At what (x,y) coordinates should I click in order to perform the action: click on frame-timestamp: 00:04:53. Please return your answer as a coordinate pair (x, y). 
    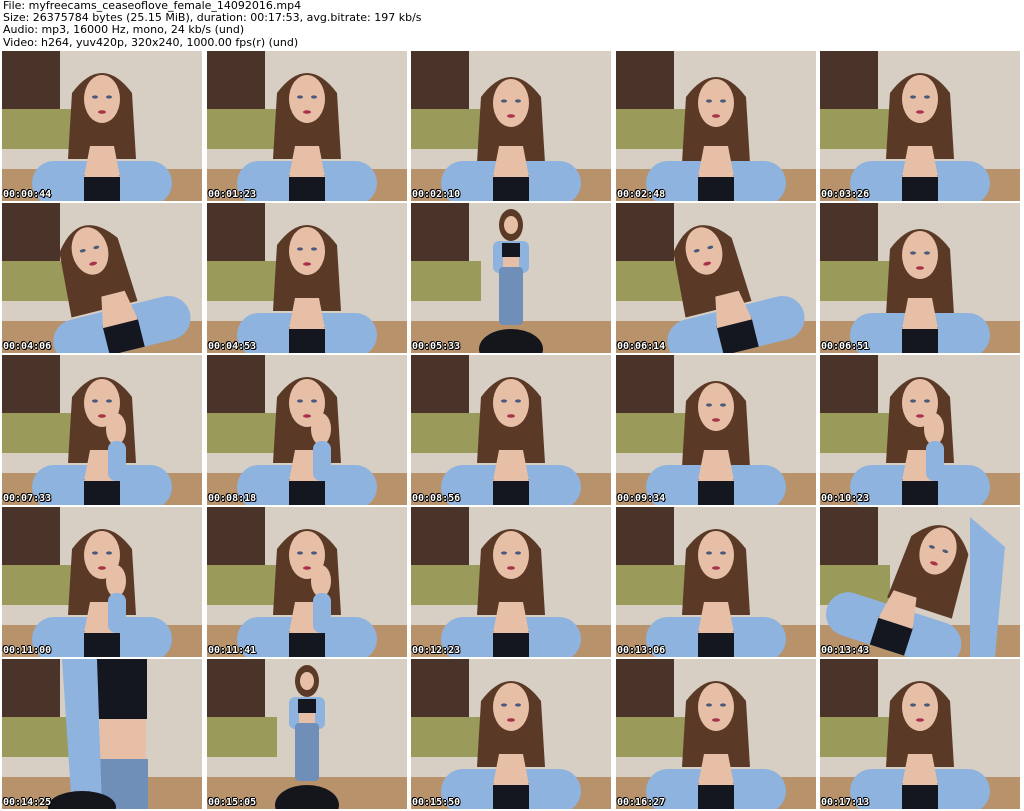
    Looking at the image, I should click on (232, 346).